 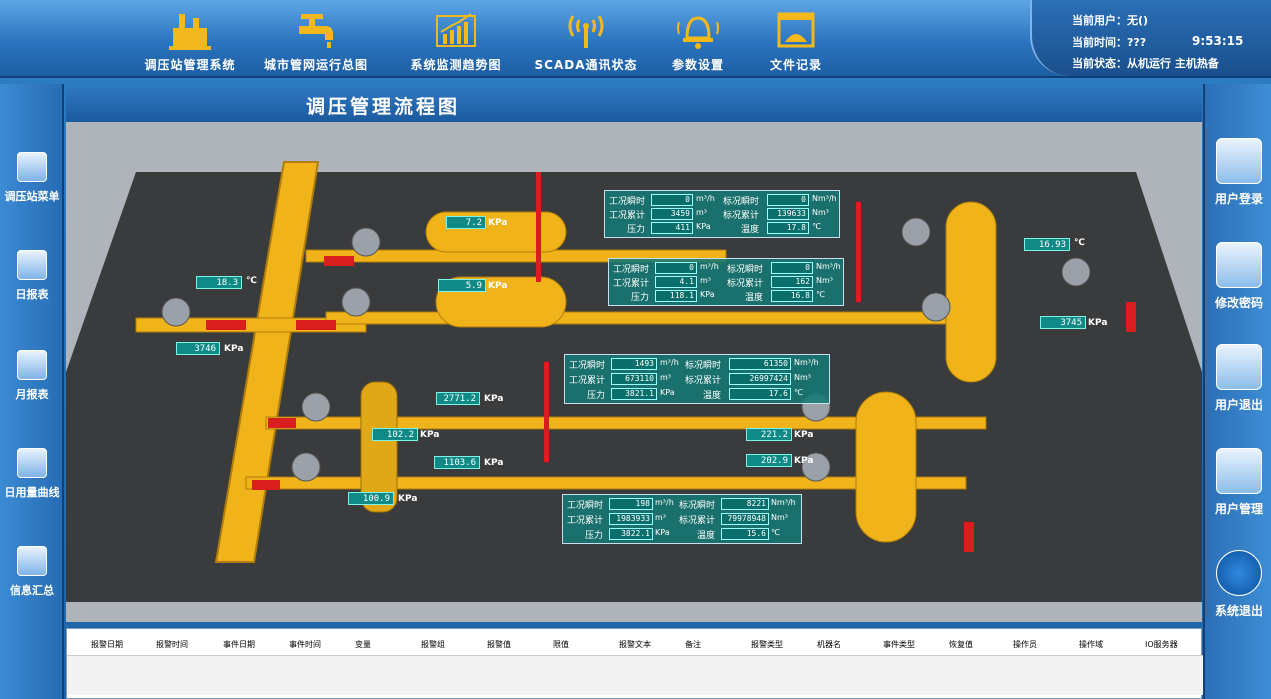 I want to click on unit-label: ℃, so click(x=251, y=281).